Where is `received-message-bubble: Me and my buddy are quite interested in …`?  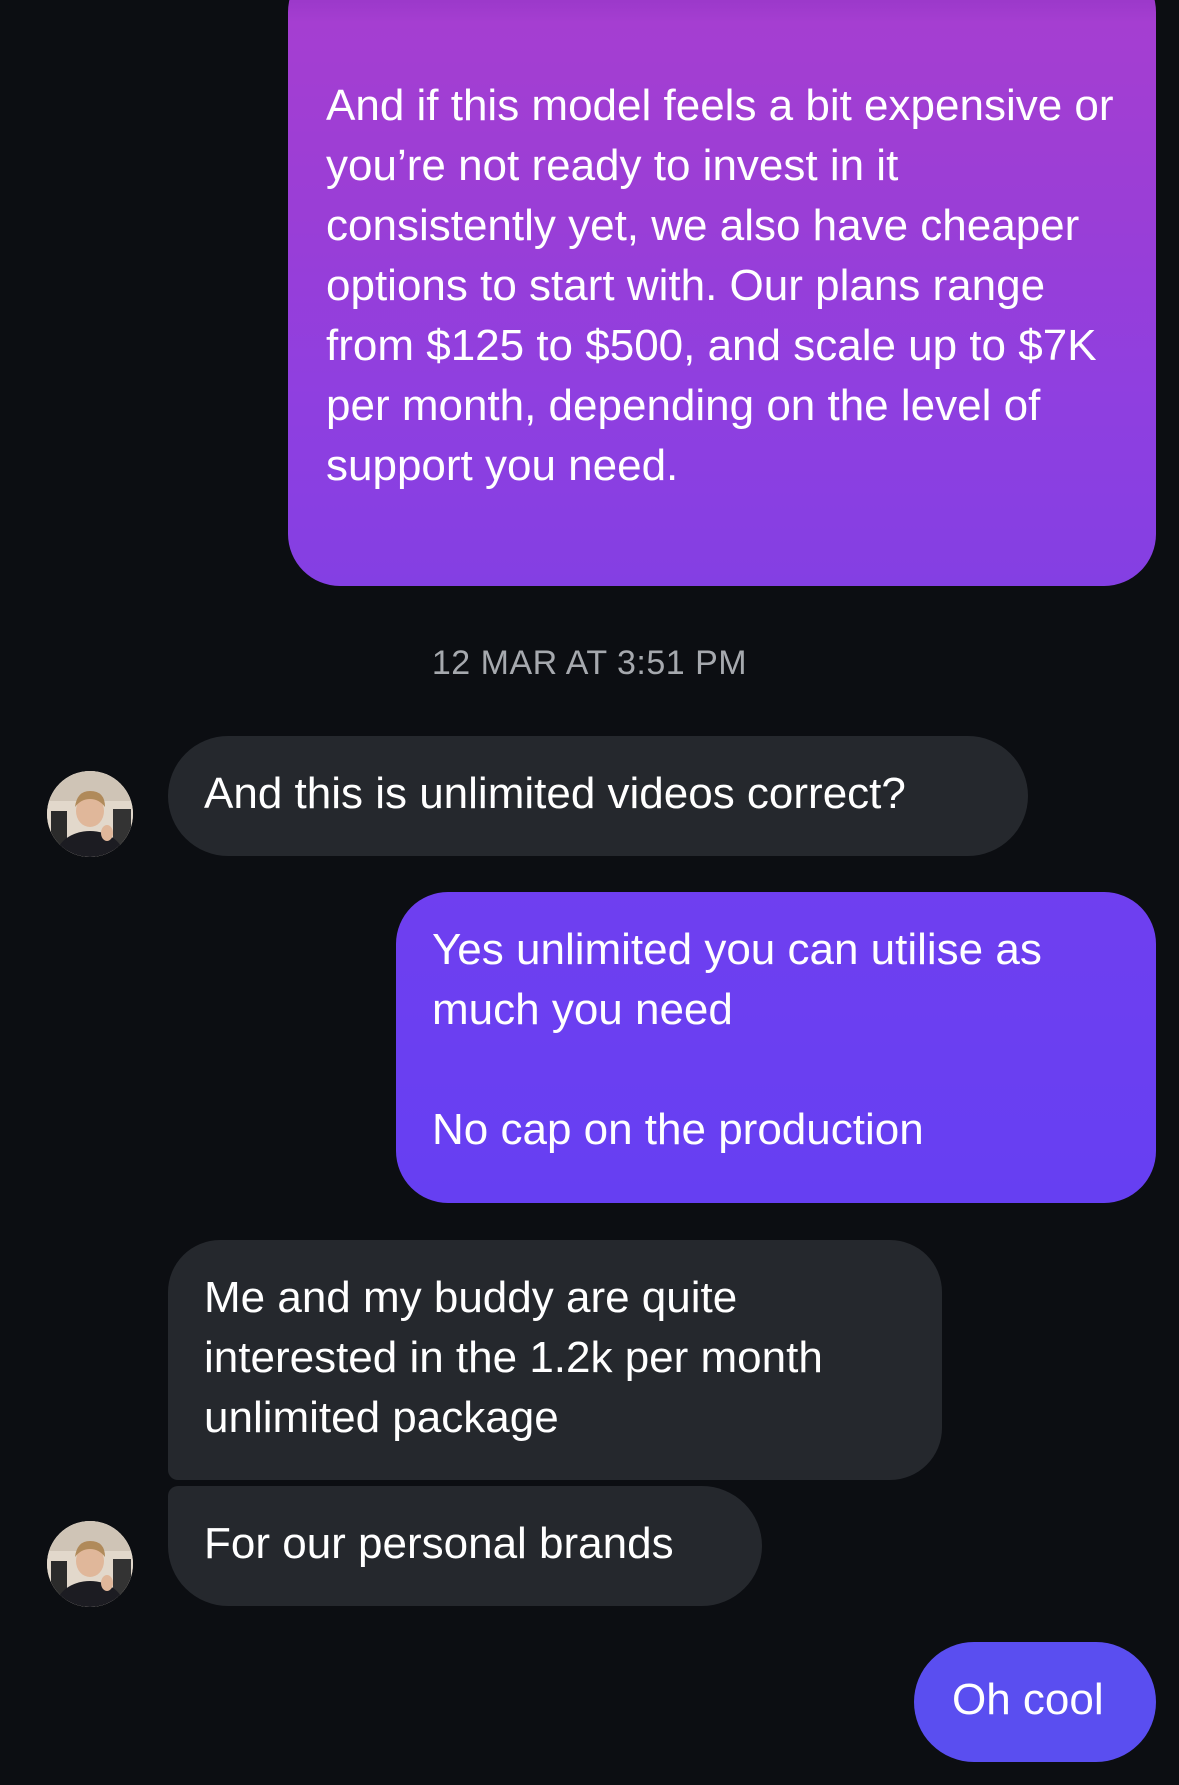
received-message-bubble: Me and my buddy are quite interested in … is located at coordinates (555, 1360).